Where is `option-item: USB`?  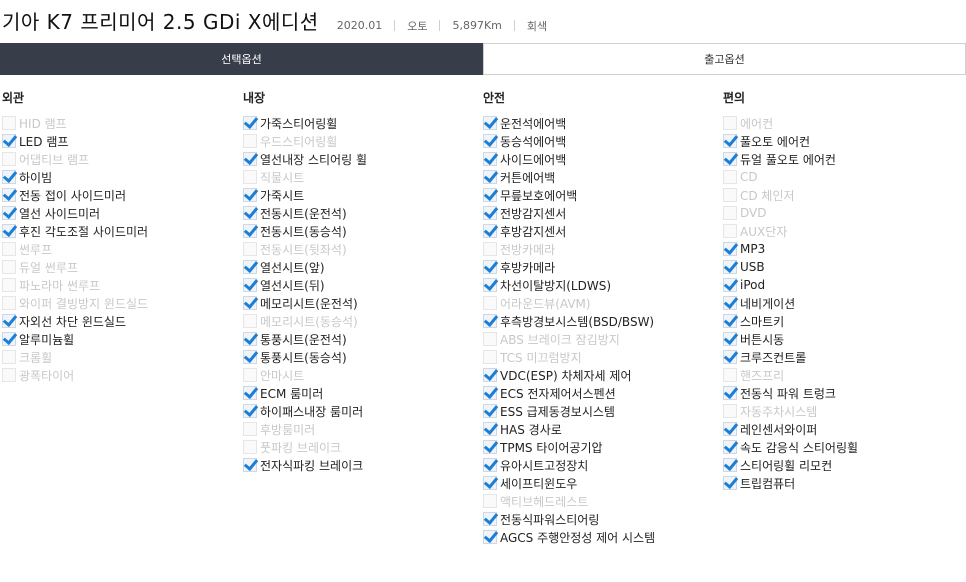 option-item: USB is located at coordinates (790, 267).